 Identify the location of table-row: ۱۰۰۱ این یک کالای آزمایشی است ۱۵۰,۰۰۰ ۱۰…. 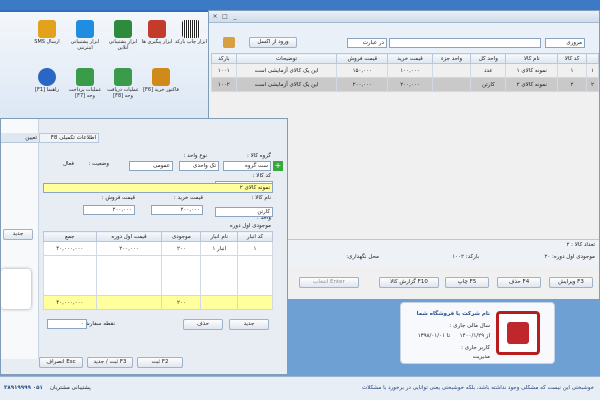
(405, 70).